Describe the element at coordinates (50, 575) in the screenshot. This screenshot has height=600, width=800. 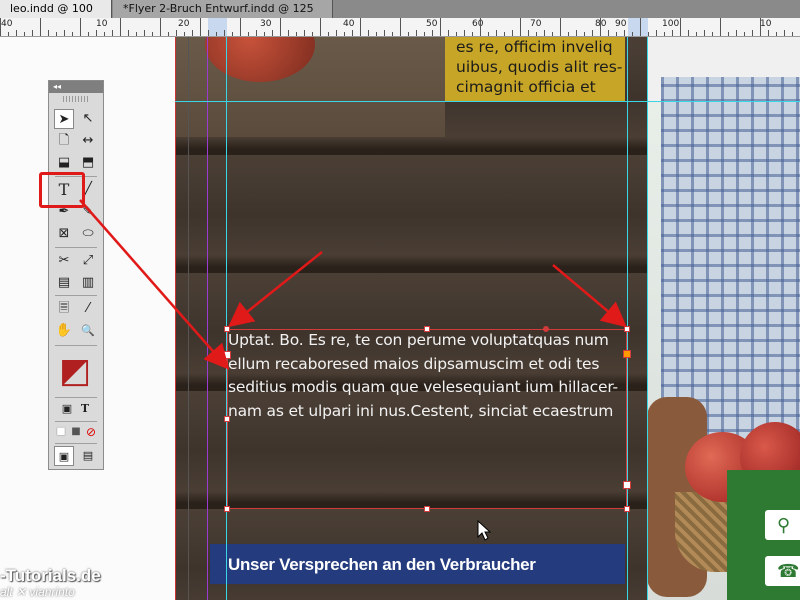
I see `watermark-logo: -Tutorials.de` at that location.